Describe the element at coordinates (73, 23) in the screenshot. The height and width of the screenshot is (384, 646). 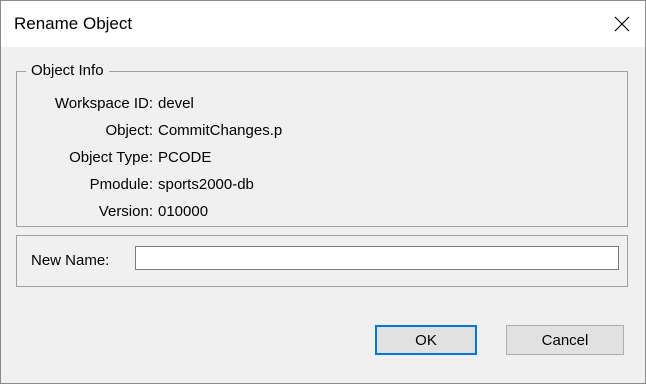
I see `window-title: Rename Object` at that location.